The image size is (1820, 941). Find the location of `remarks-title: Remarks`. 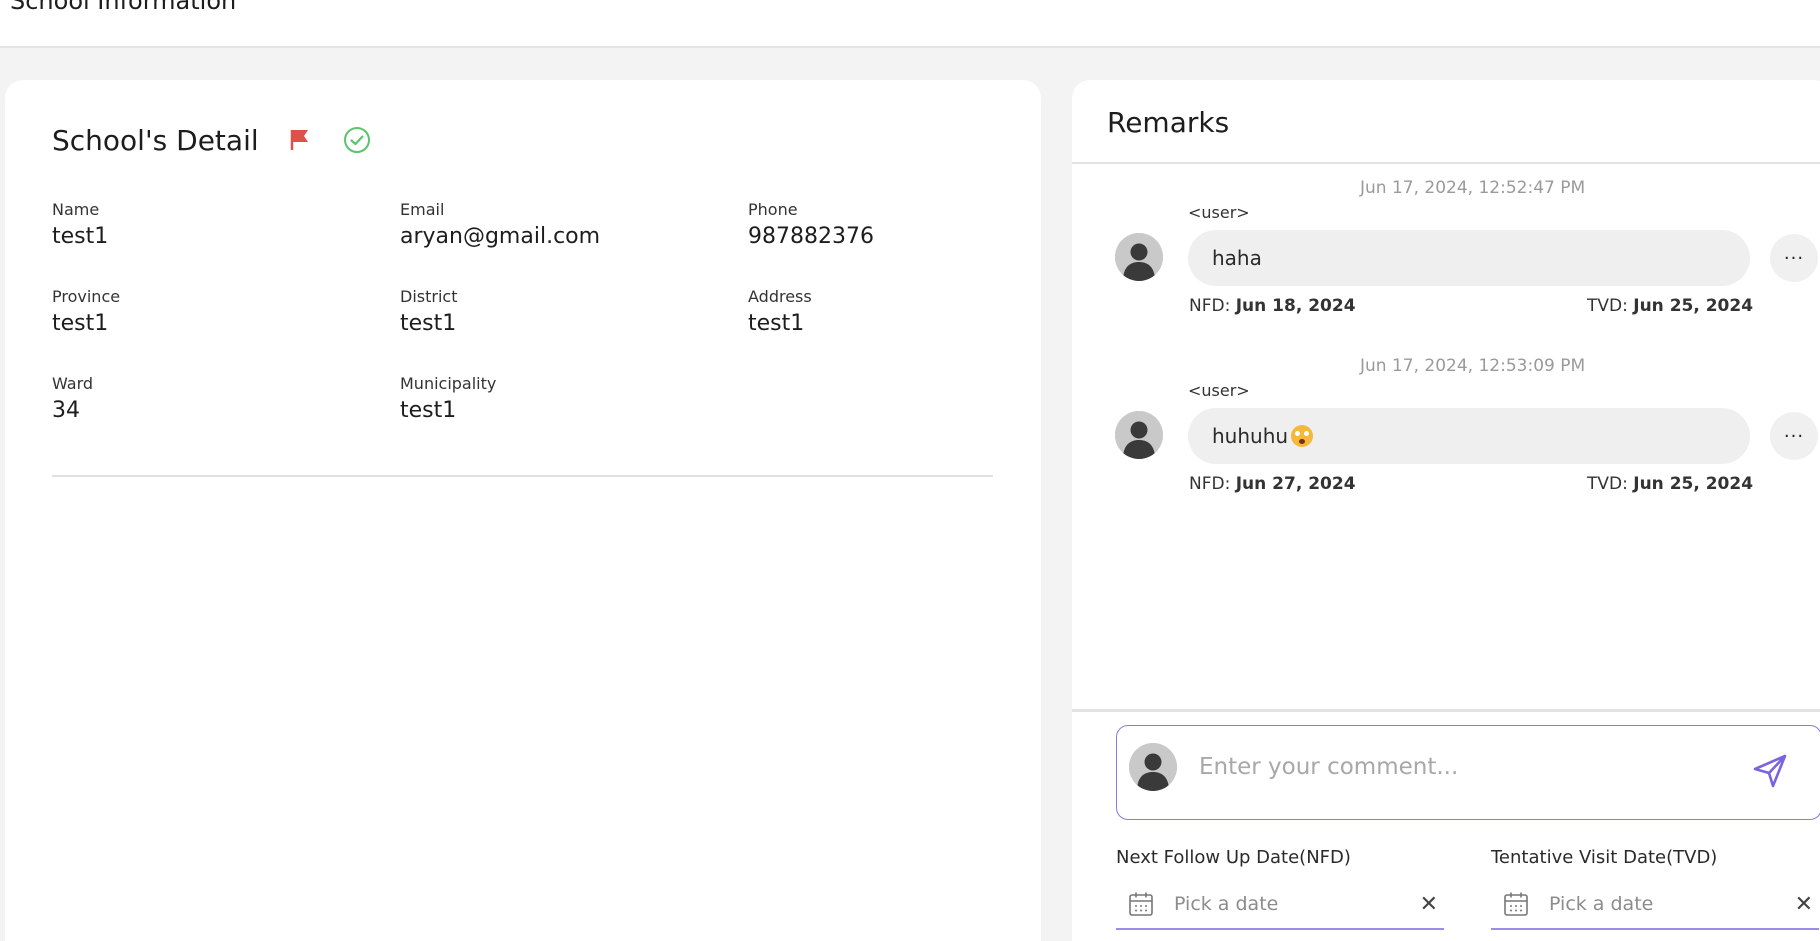

remarks-title: Remarks is located at coordinates (1168, 122).